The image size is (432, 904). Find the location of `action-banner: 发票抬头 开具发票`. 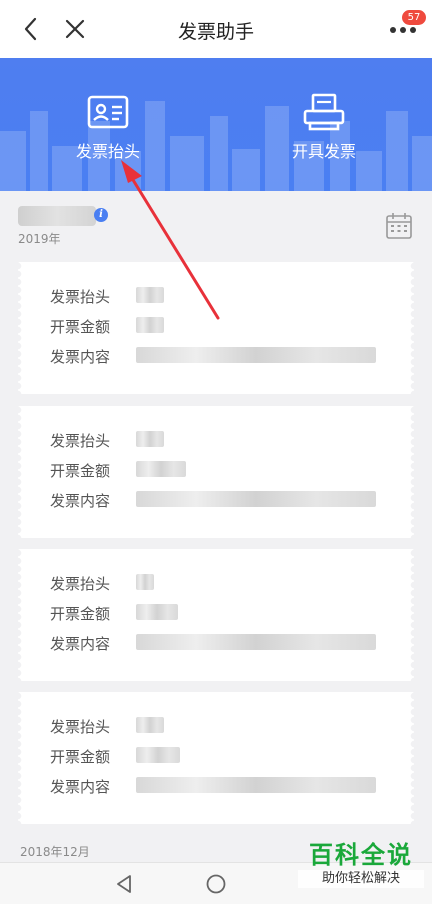

action-banner: 发票抬头 开具发票 is located at coordinates (216, 124).